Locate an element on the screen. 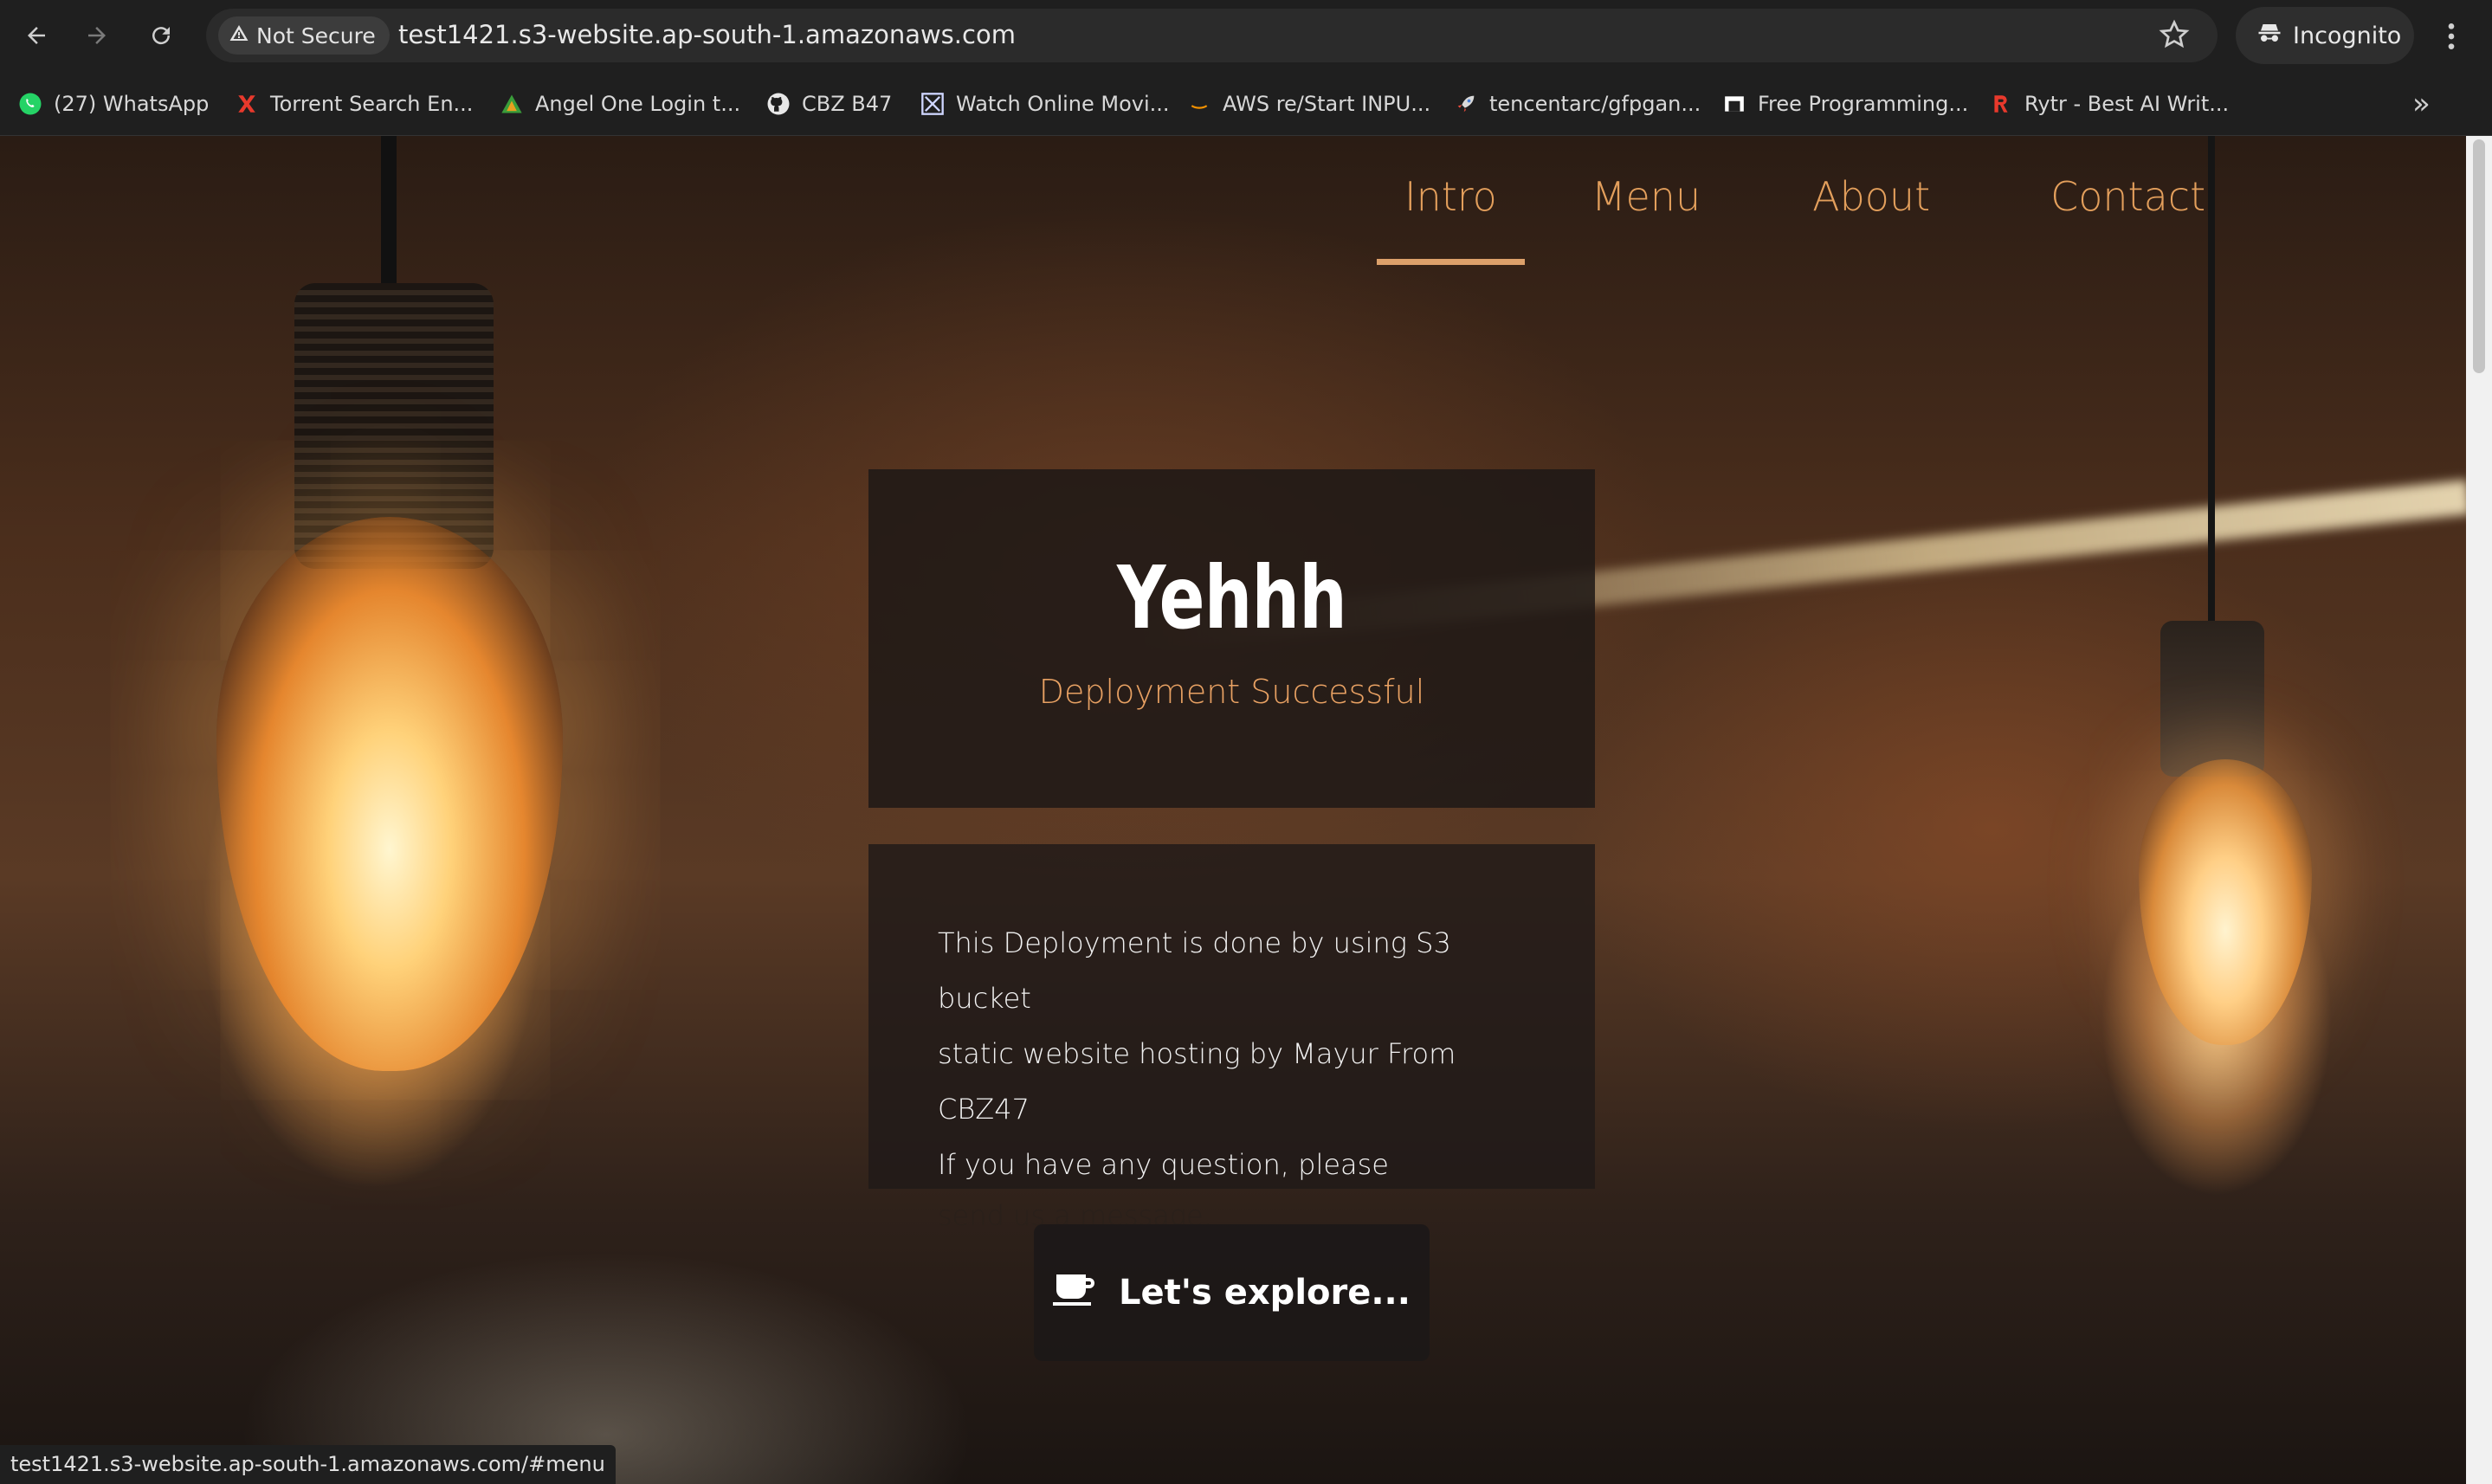 Image resolution: width=2492 pixels, height=1484 pixels. back-icon is located at coordinates (36, 35).